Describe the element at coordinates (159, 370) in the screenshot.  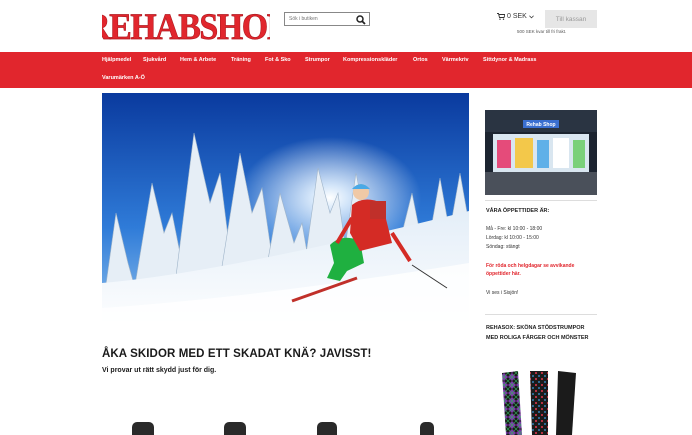
I see `hero-subhead: Vi provar ut rätt skydd just för dig.` at that location.